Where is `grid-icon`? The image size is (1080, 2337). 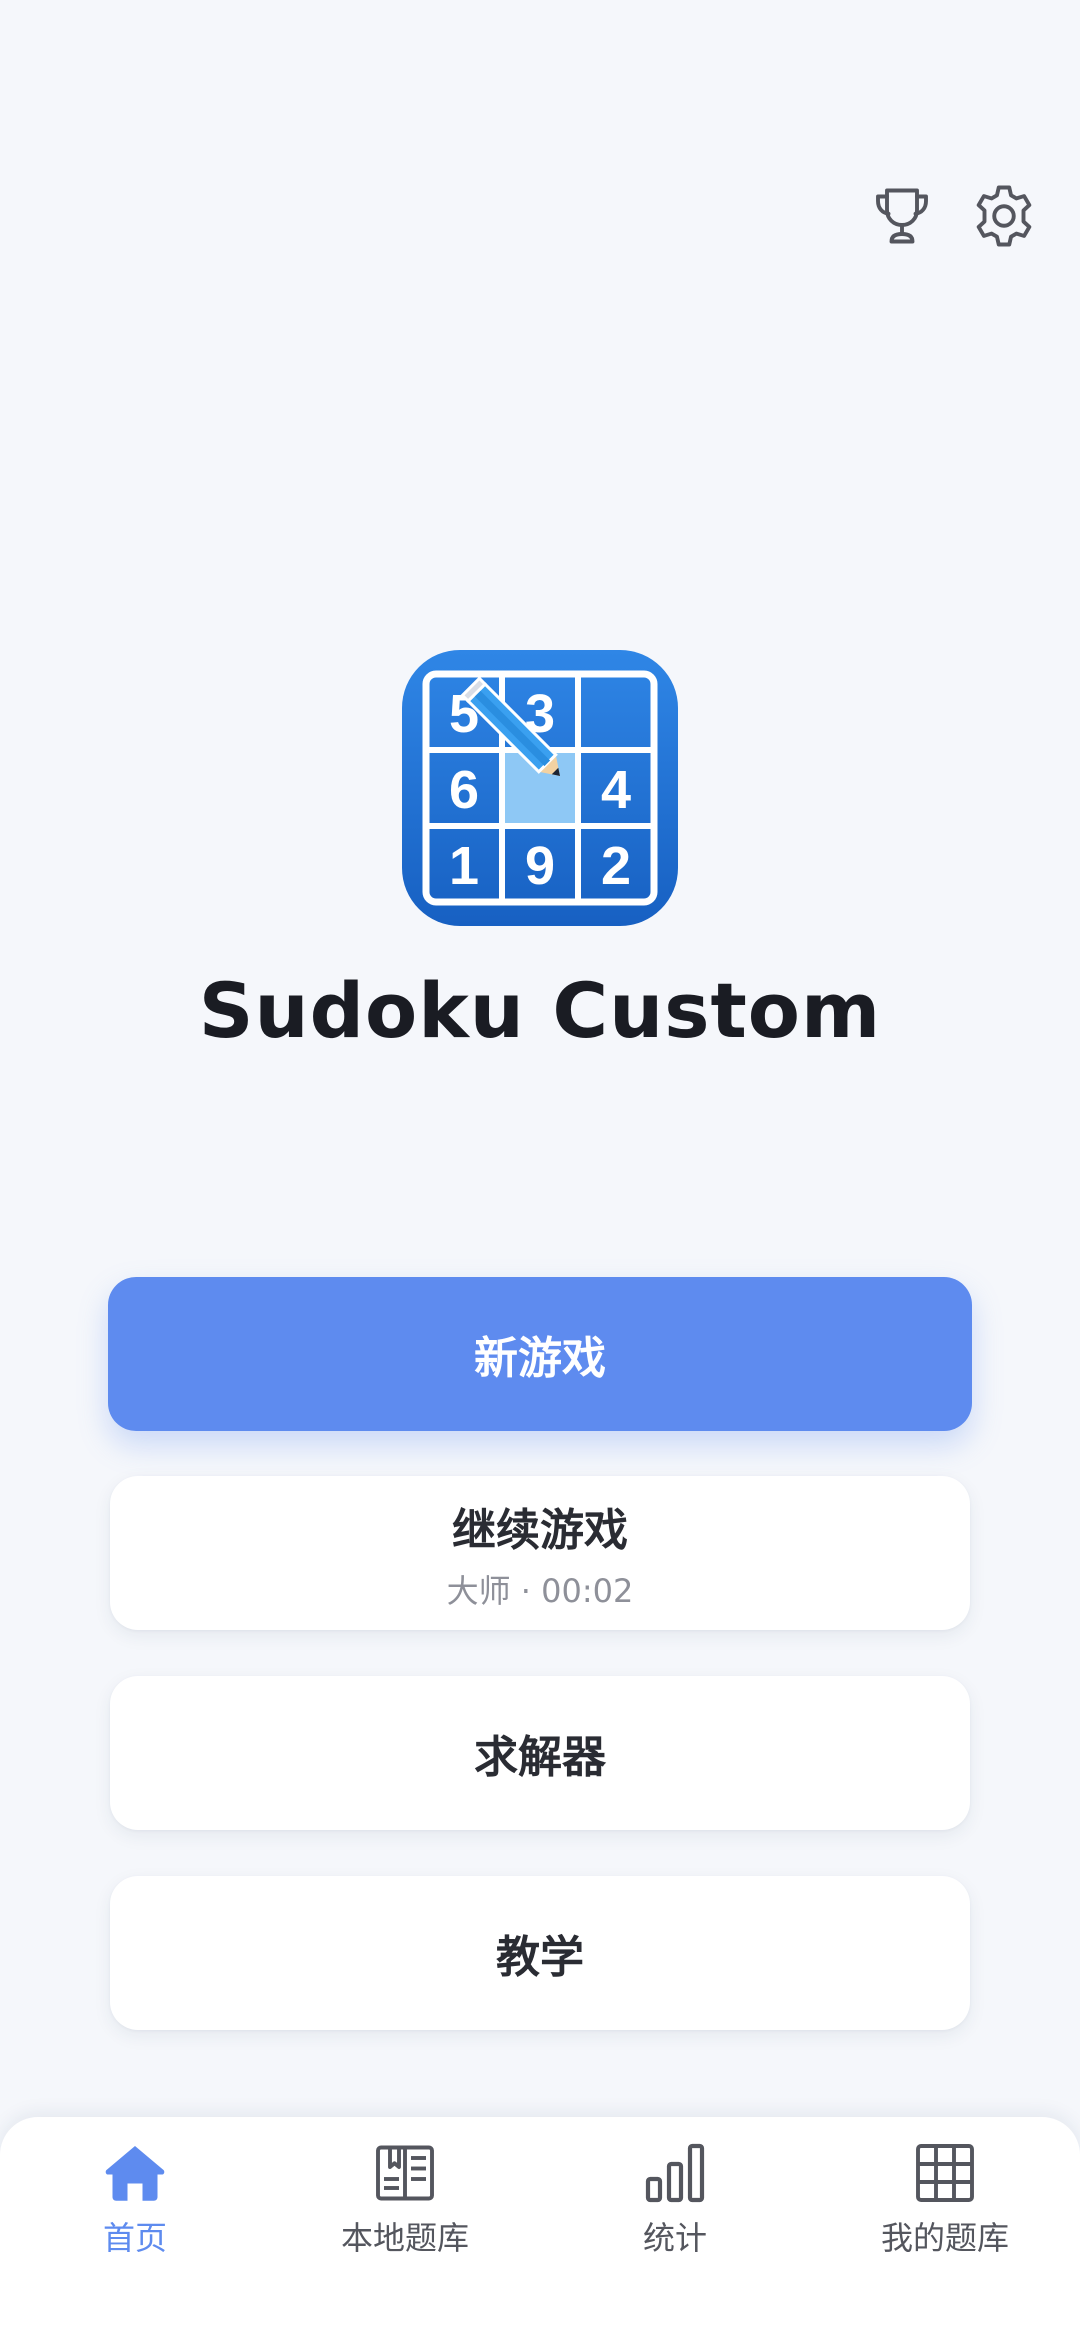 grid-icon is located at coordinates (945, 2173).